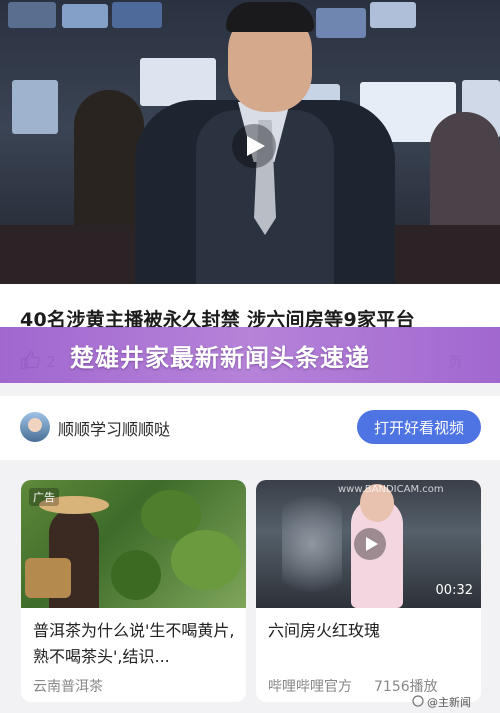 This screenshot has width=500, height=713. Describe the element at coordinates (220, 357) in the screenshot. I see `banner-text: 楚雄井家最新新闻头条速递` at that location.